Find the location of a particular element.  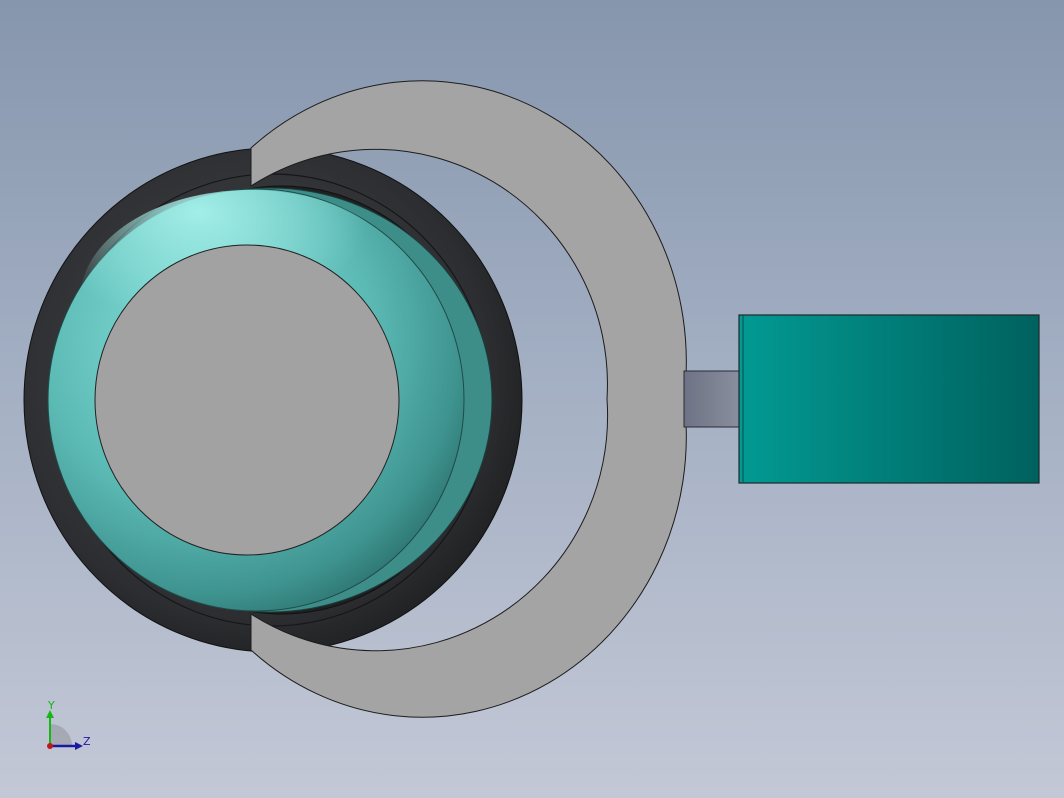

gray-inner-disc is located at coordinates (247, 400).